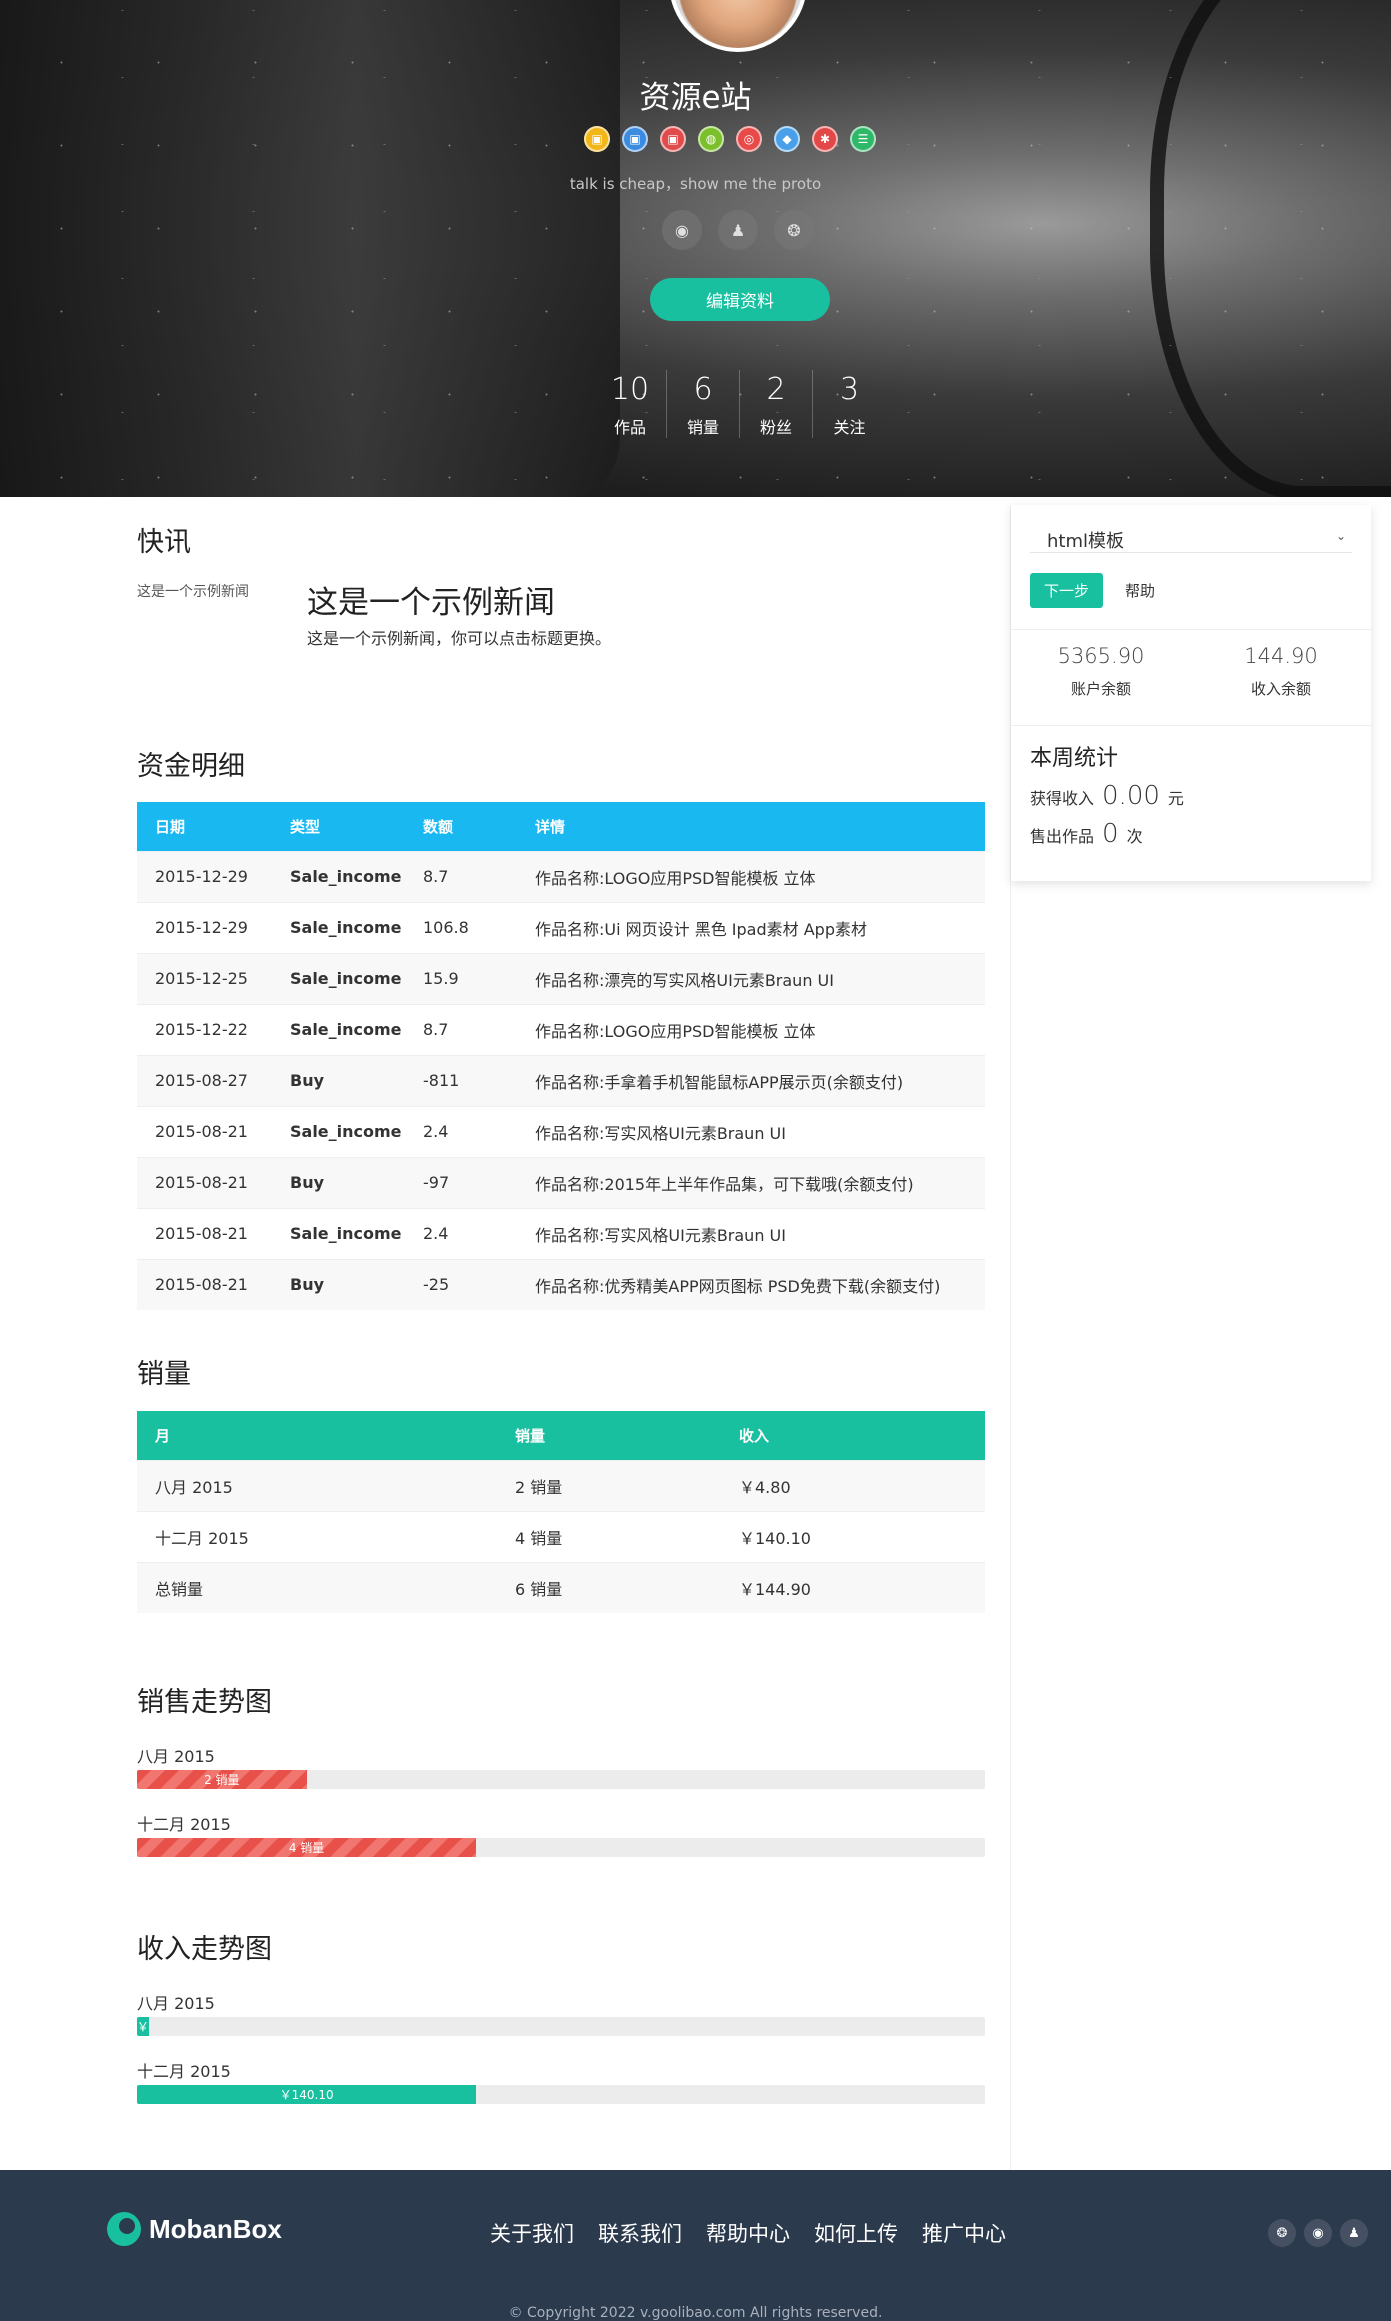 This screenshot has width=1391, height=2321. I want to click on profile-stat-label: 作品, so click(629, 427).